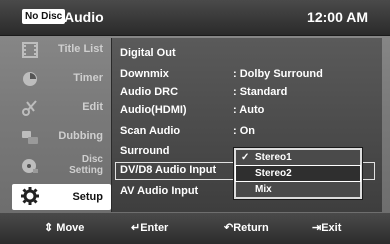 This screenshot has height=244, width=390. Describe the element at coordinates (327, 228) in the screenshot. I see `footer-exit: ⇥Exit` at that location.